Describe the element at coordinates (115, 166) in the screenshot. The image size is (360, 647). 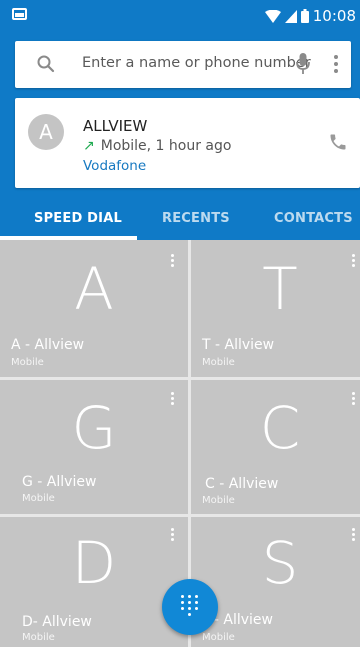
I see `recent-call-carrier: Vodafone` at that location.